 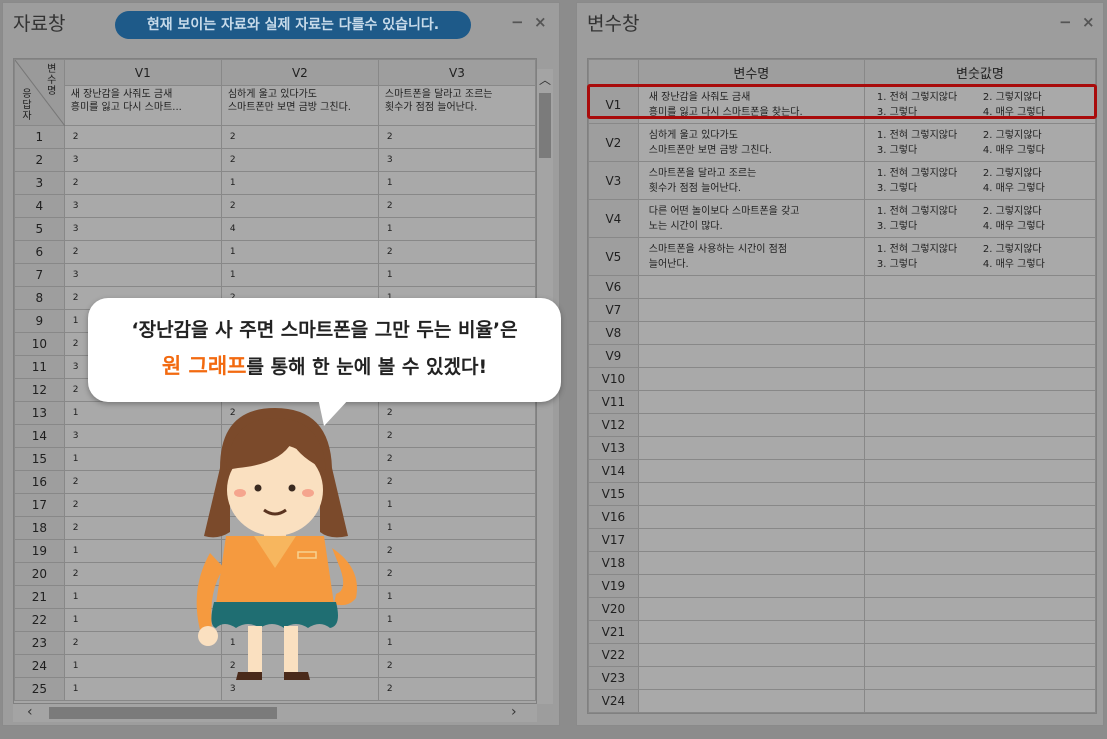 What do you see at coordinates (39, 620) in the screenshot?
I see `row-number: 22` at bounding box center [39, 620].